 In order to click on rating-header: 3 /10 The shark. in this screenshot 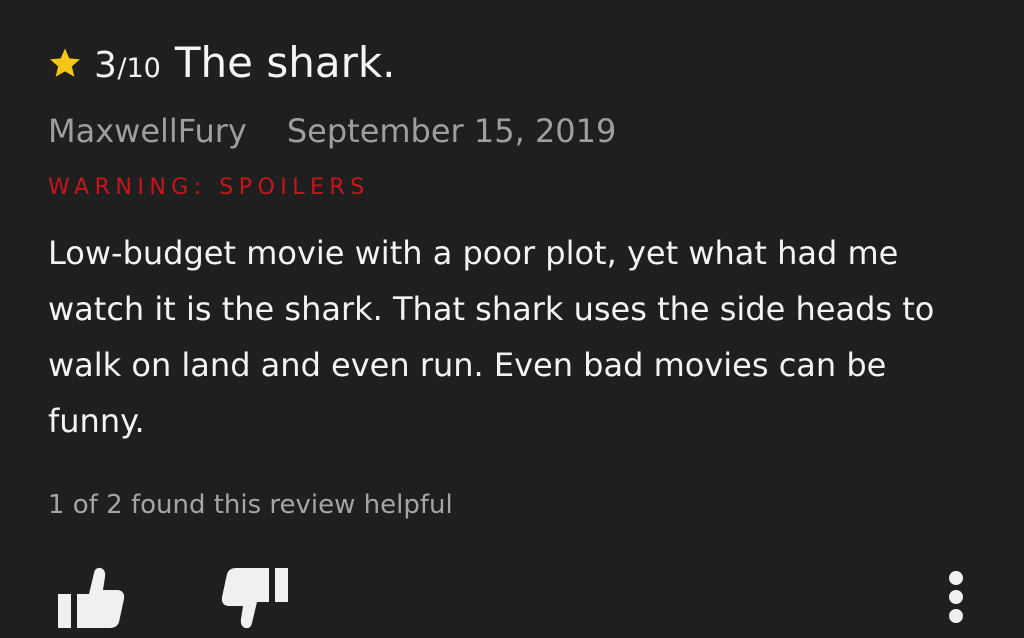, I will do `click(222, 63)`.